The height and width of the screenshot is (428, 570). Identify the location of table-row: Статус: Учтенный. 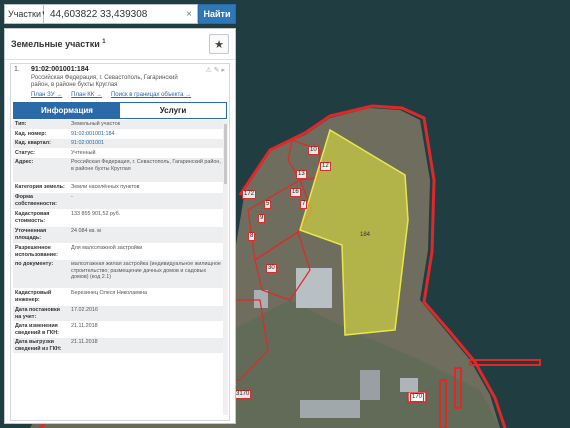
(120, 153).